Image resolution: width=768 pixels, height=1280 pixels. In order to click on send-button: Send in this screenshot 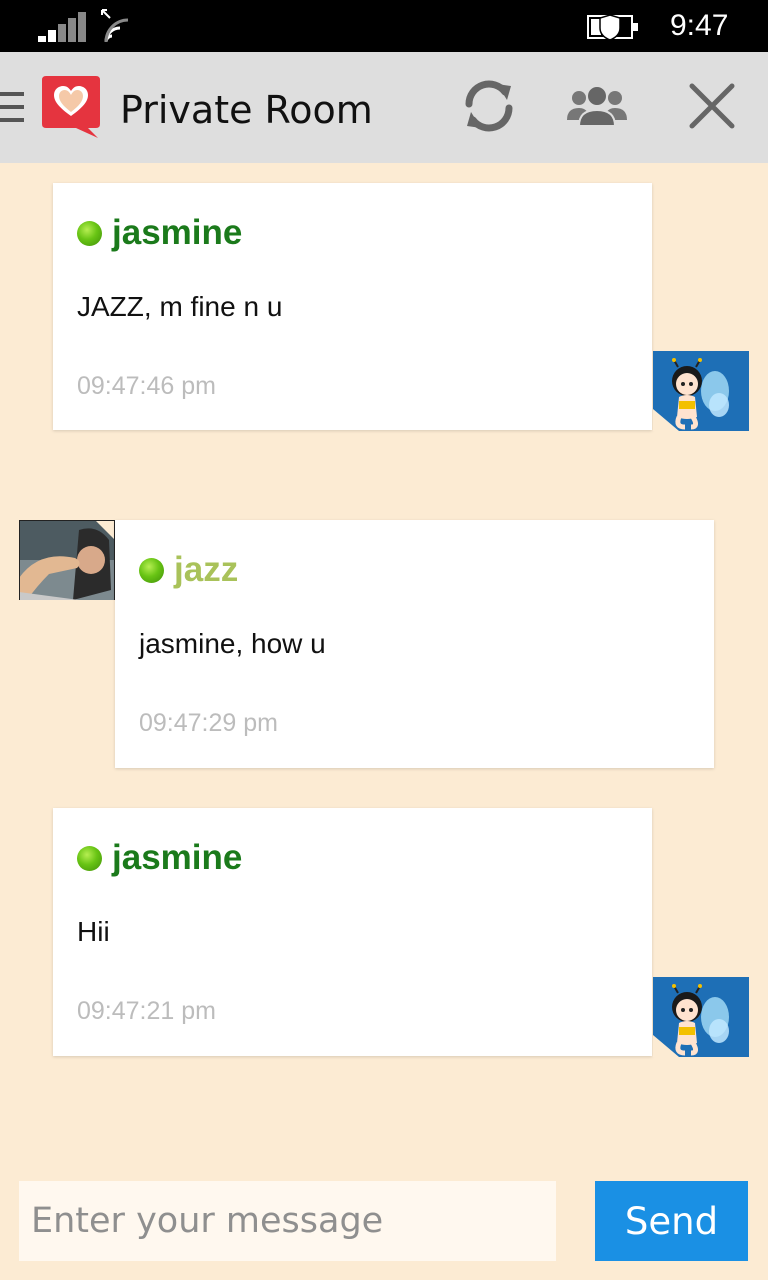, I will do `click(671, 1221)`.